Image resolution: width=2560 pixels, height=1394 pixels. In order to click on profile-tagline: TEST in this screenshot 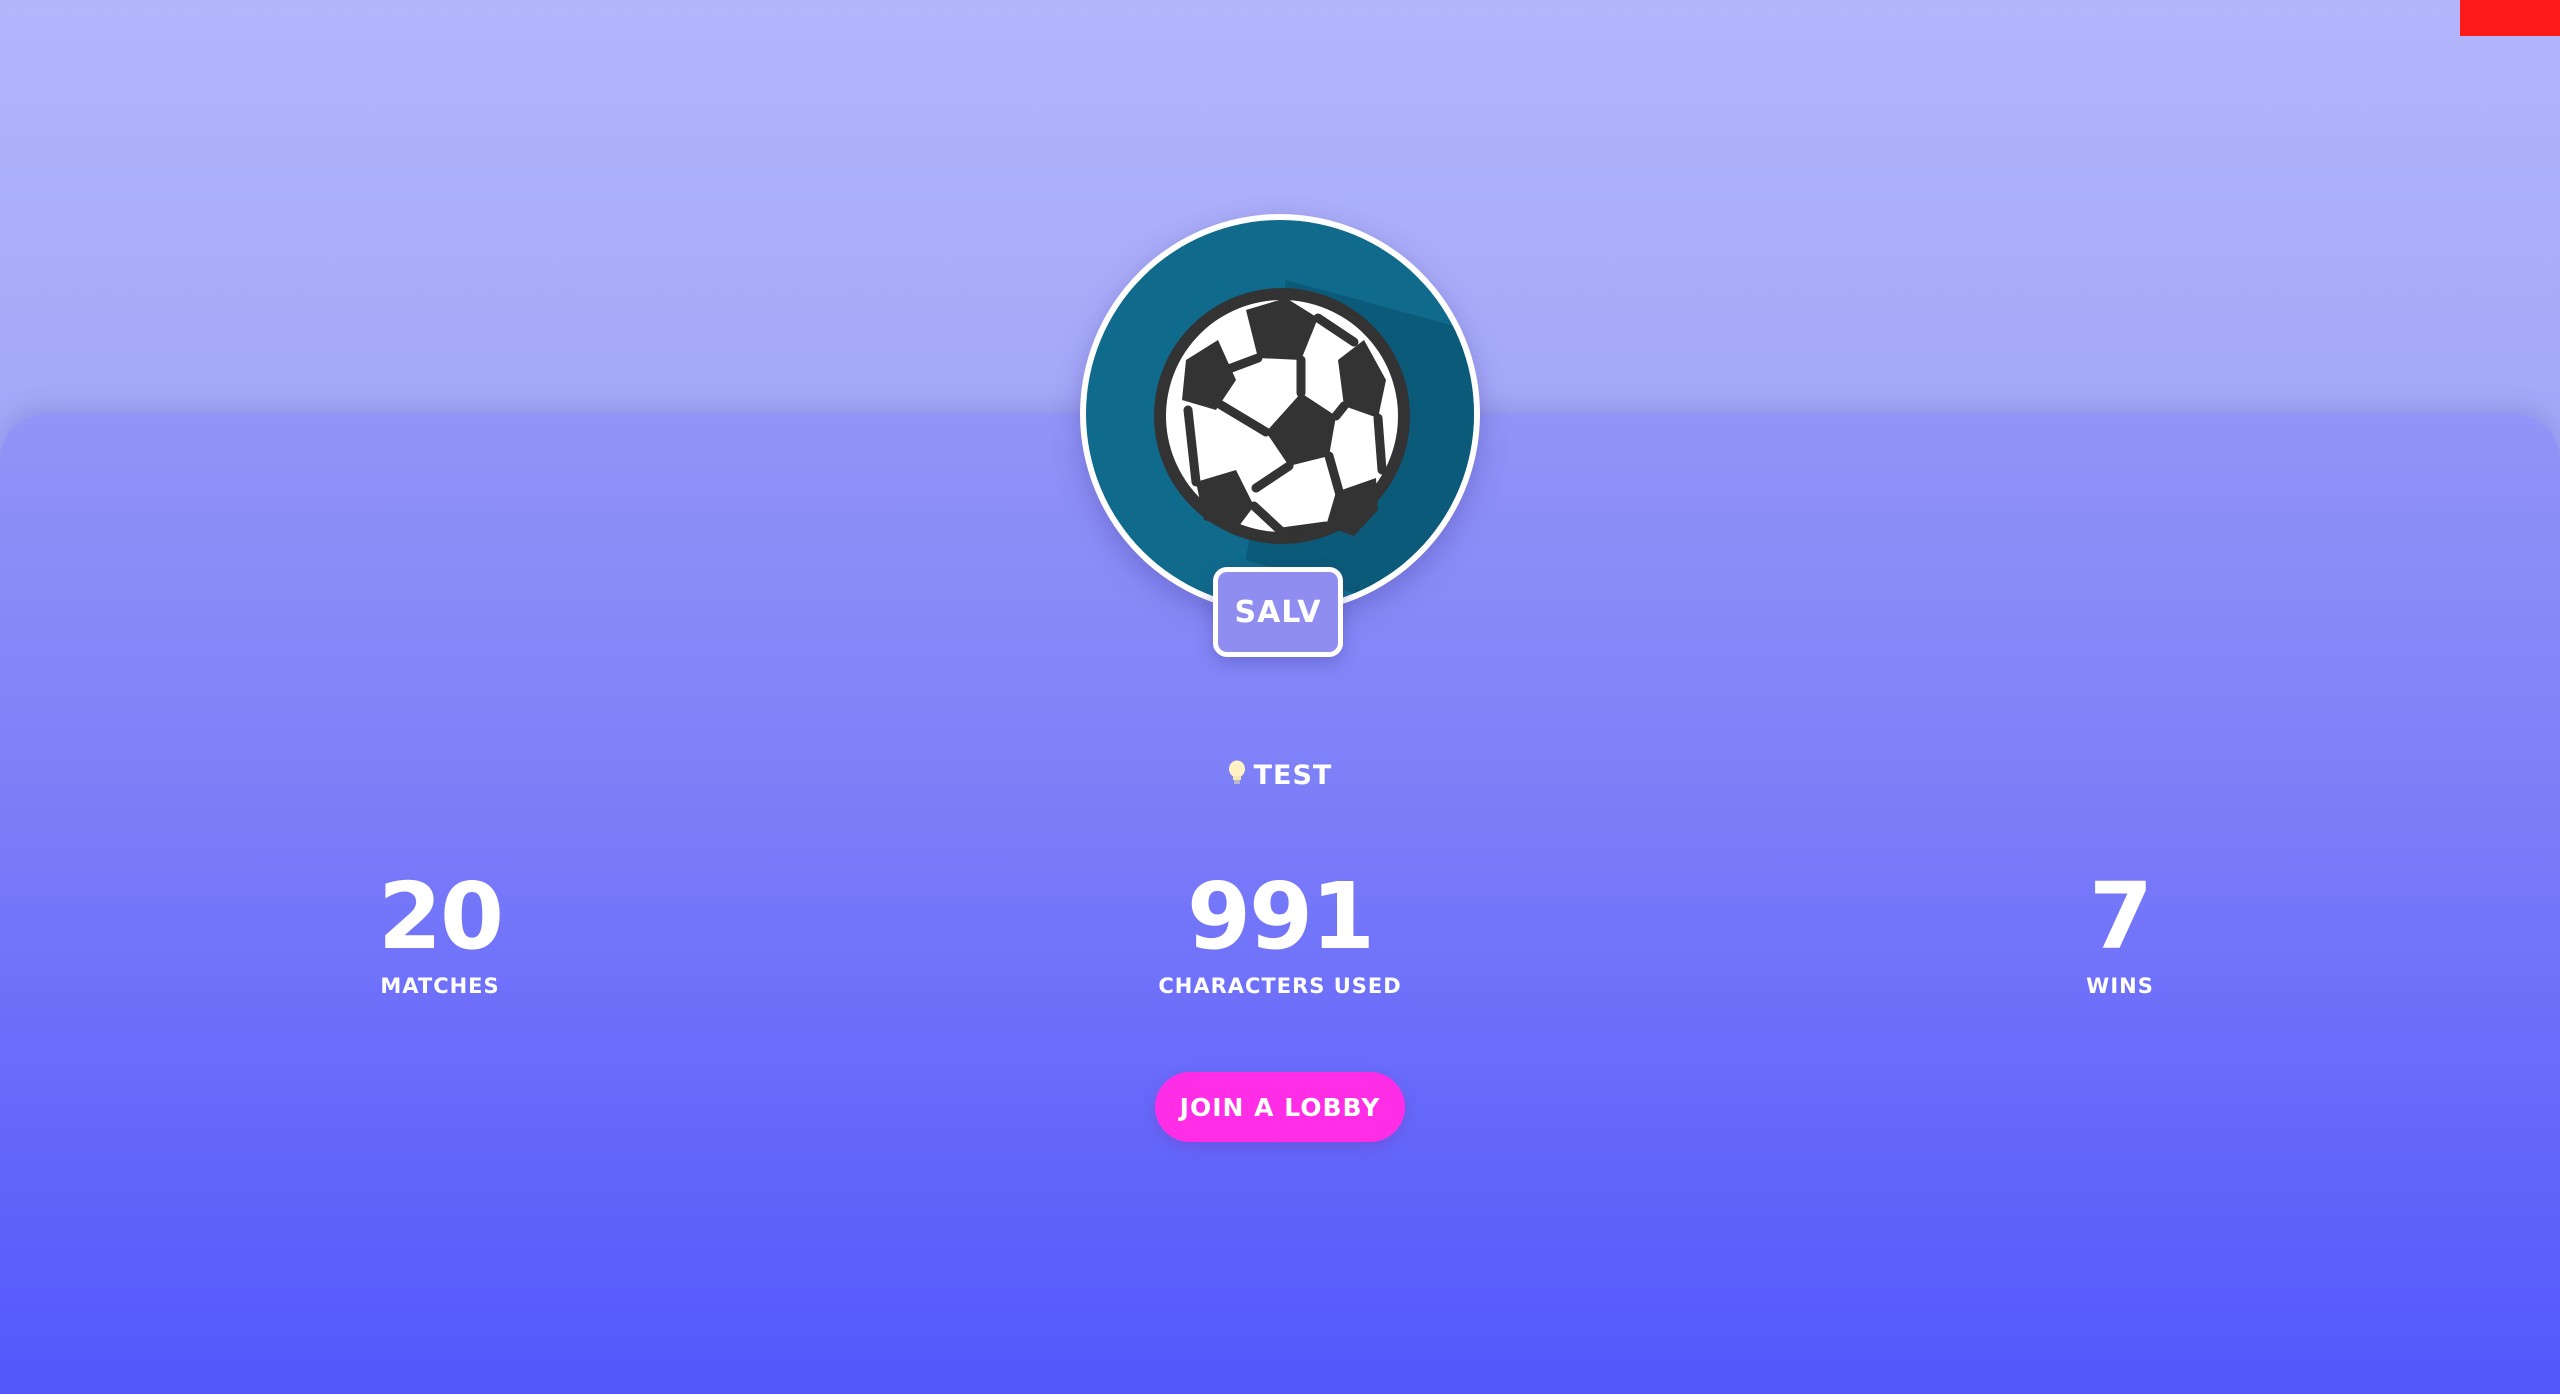, I will do `click(1280, 776)`.